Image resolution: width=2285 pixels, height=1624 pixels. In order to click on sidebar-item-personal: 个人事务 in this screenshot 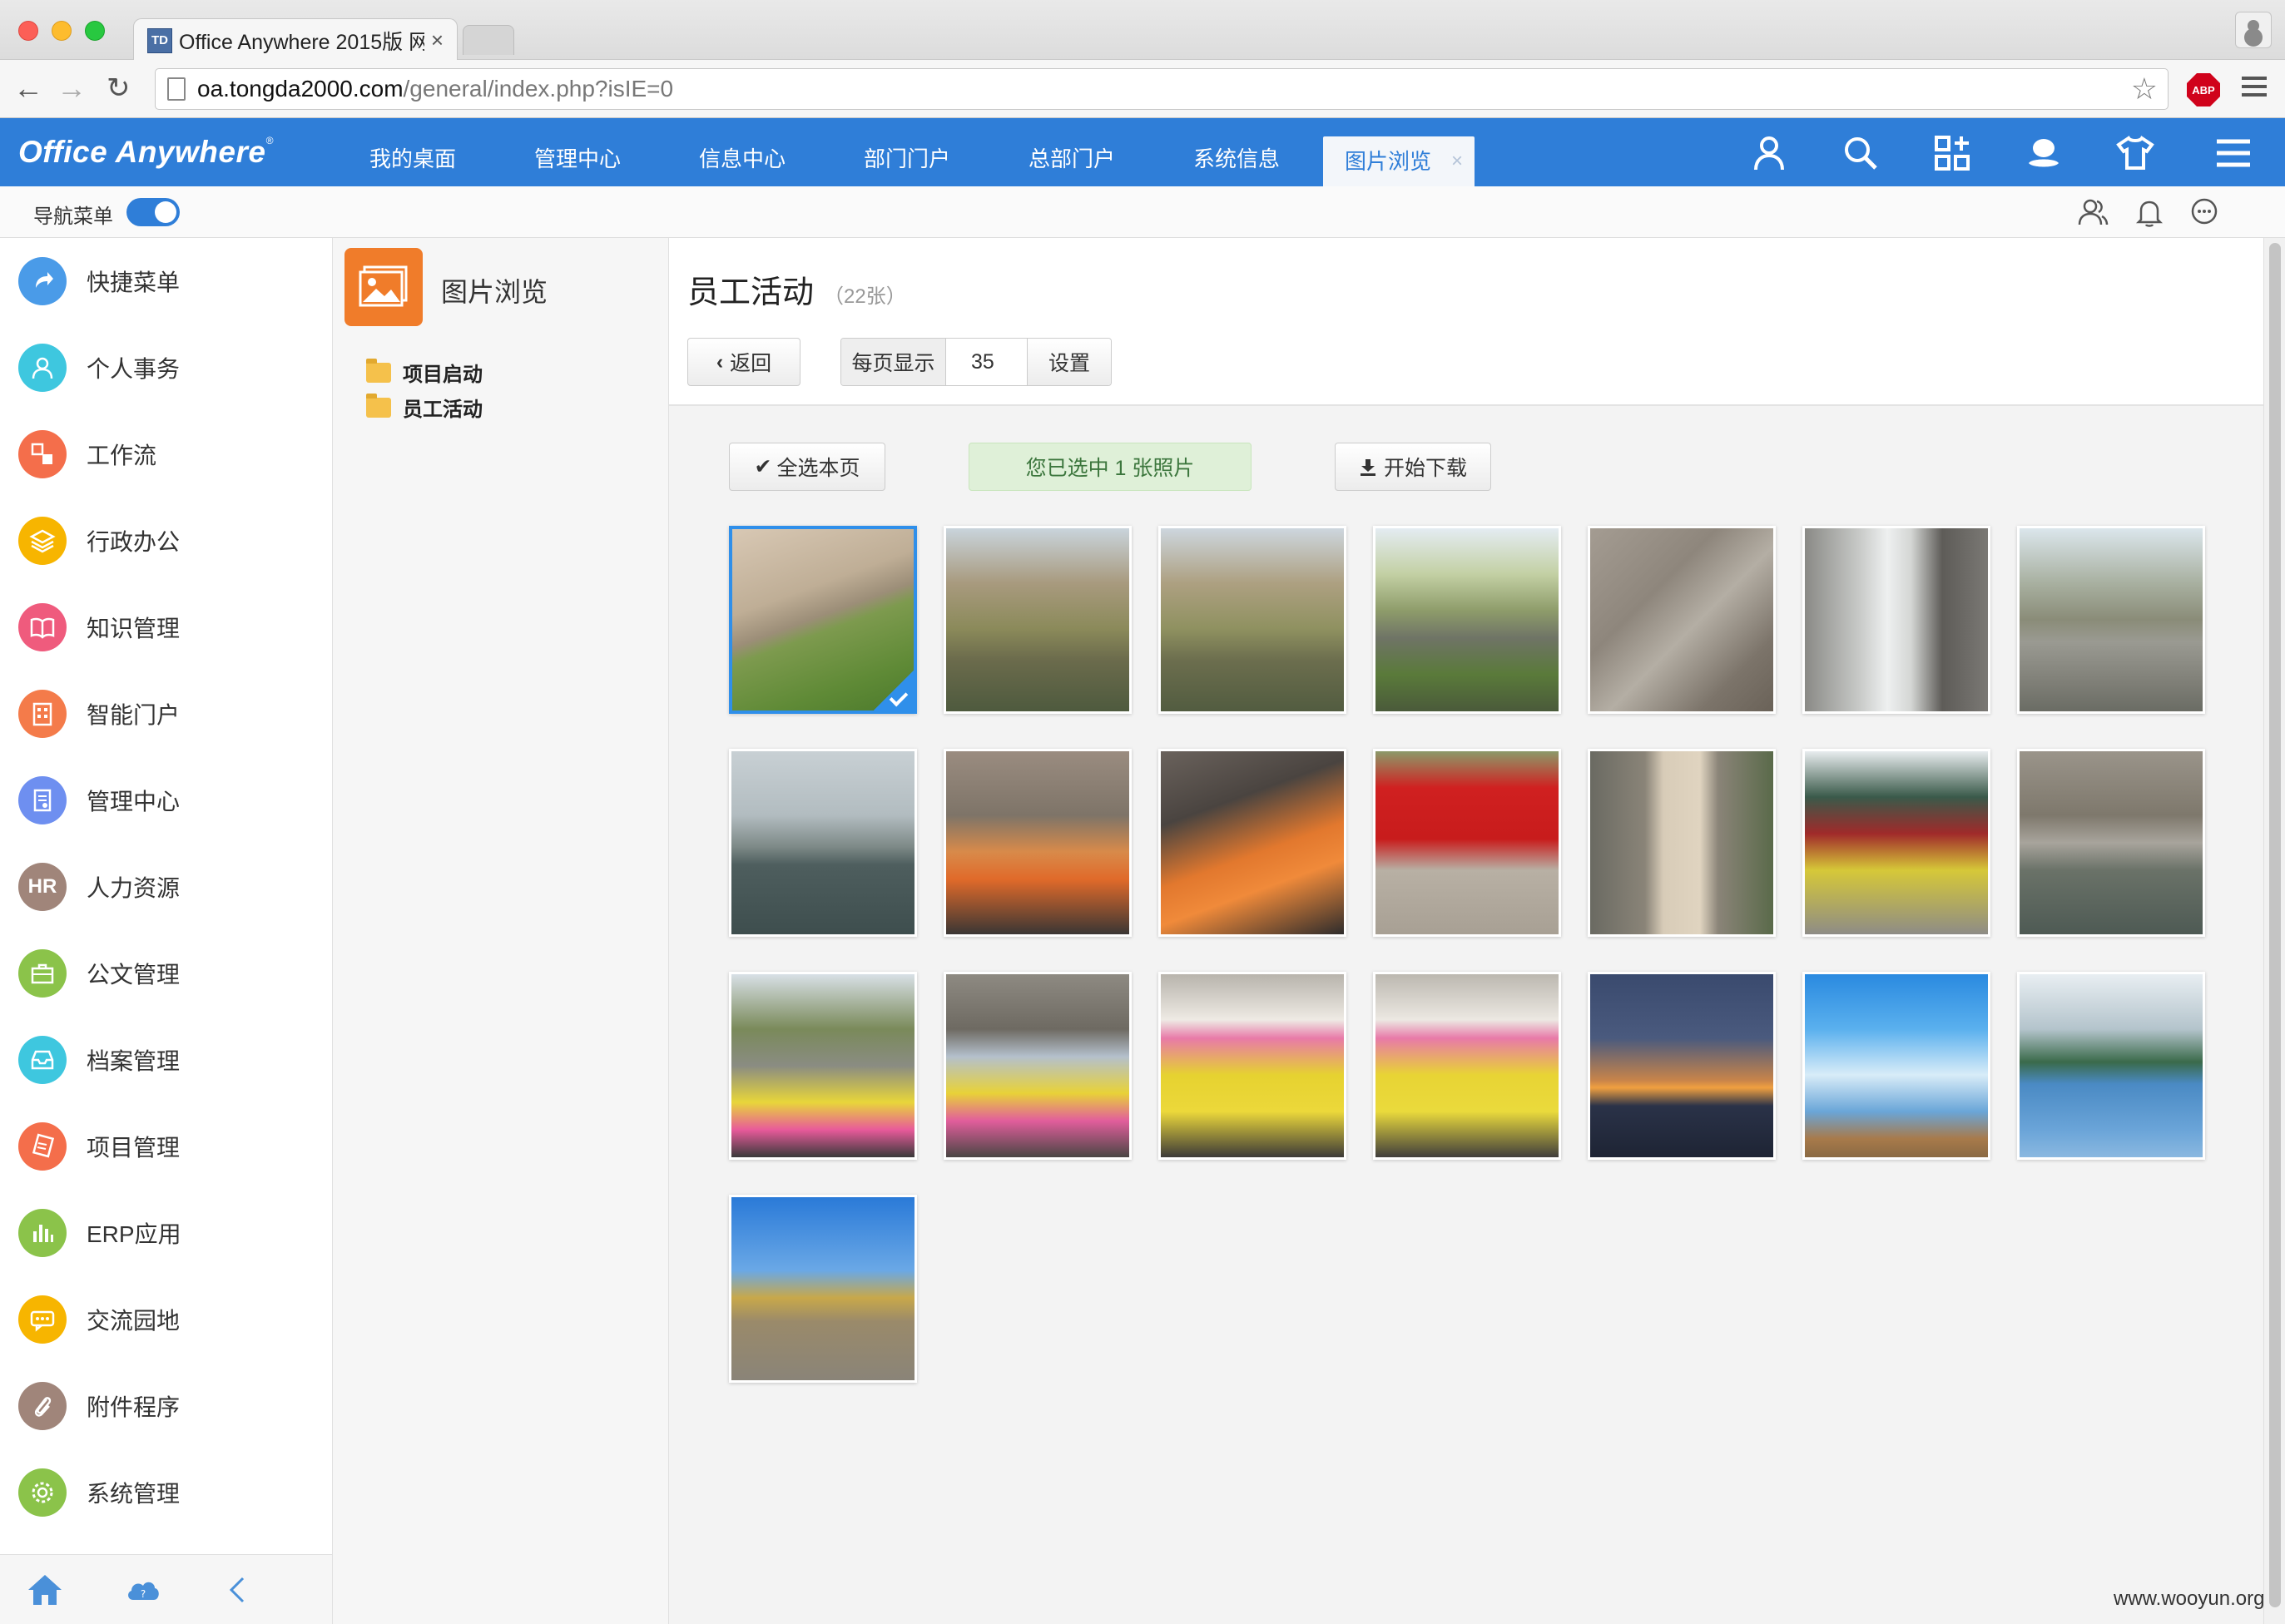, I will do `click(166, 368)`.